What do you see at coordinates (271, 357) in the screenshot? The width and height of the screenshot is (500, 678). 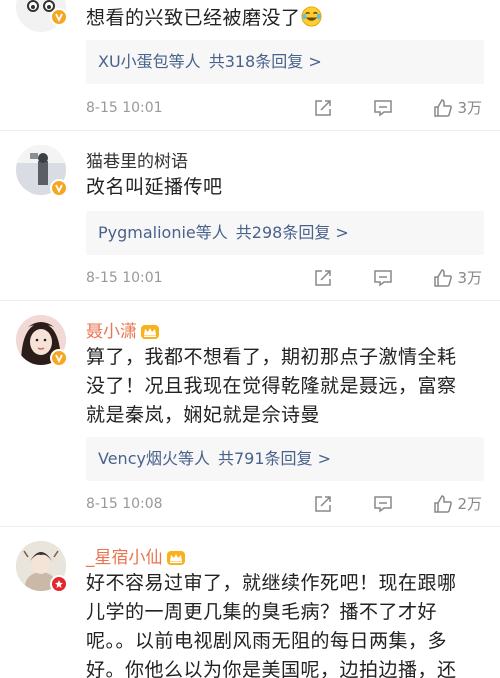 I see `comment-text-line: 算了，我都不想看了，期初那点子激情全耗` at bounding box center [271, 357].